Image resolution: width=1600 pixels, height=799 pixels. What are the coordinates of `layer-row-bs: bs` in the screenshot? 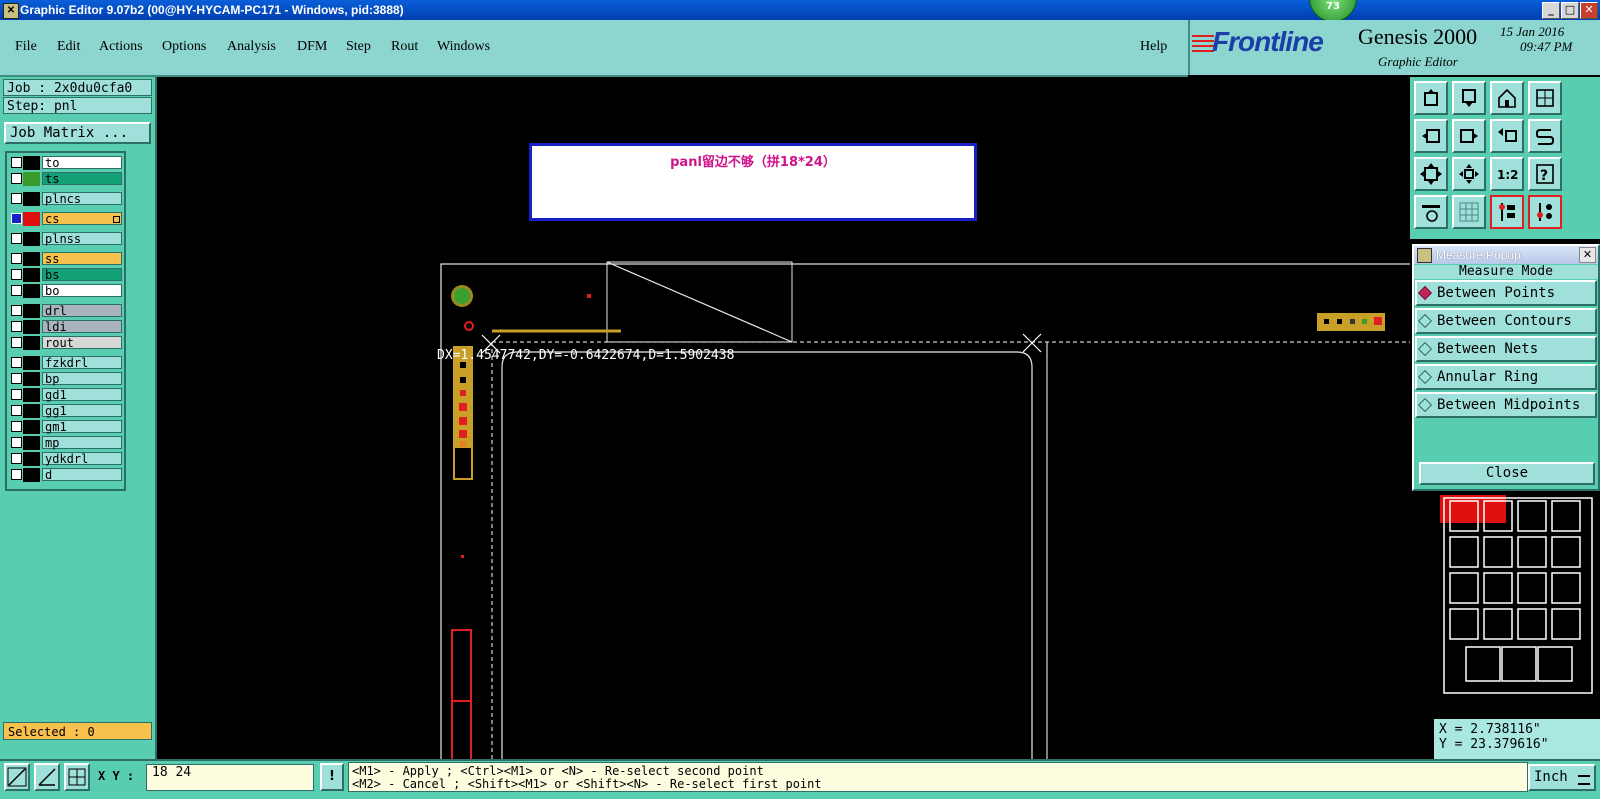 It's located at (66, 275).